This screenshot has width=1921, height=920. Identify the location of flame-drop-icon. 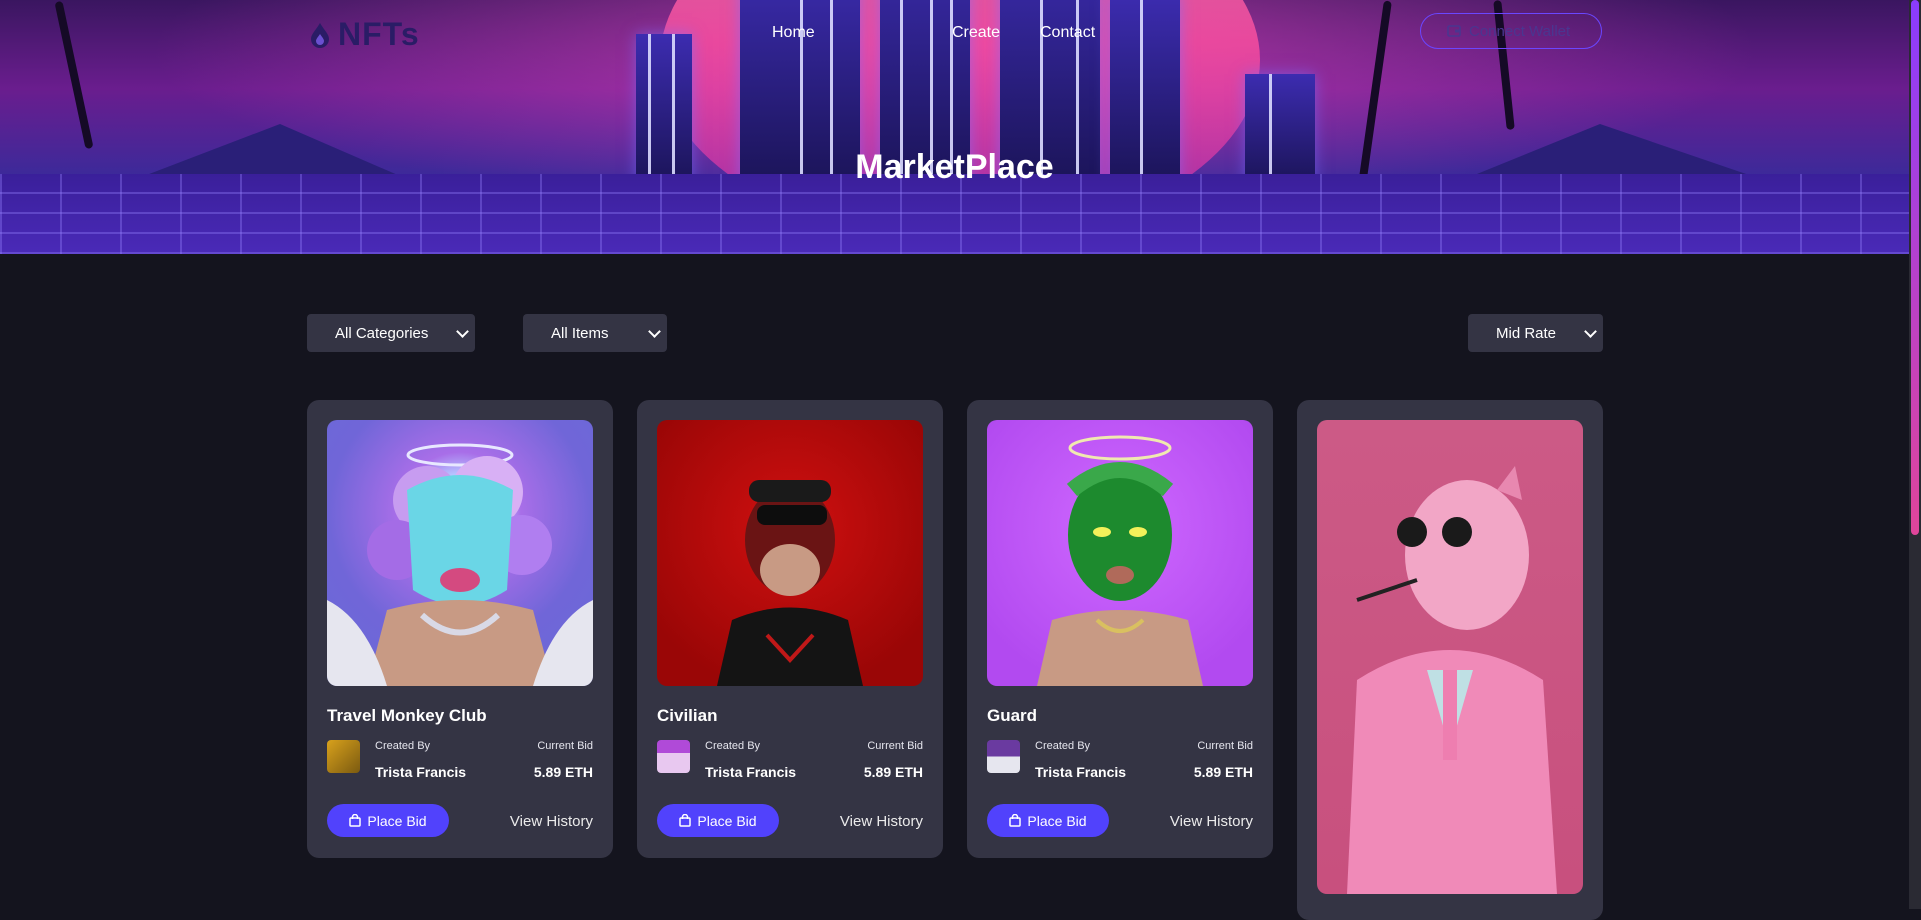
(320, 35).